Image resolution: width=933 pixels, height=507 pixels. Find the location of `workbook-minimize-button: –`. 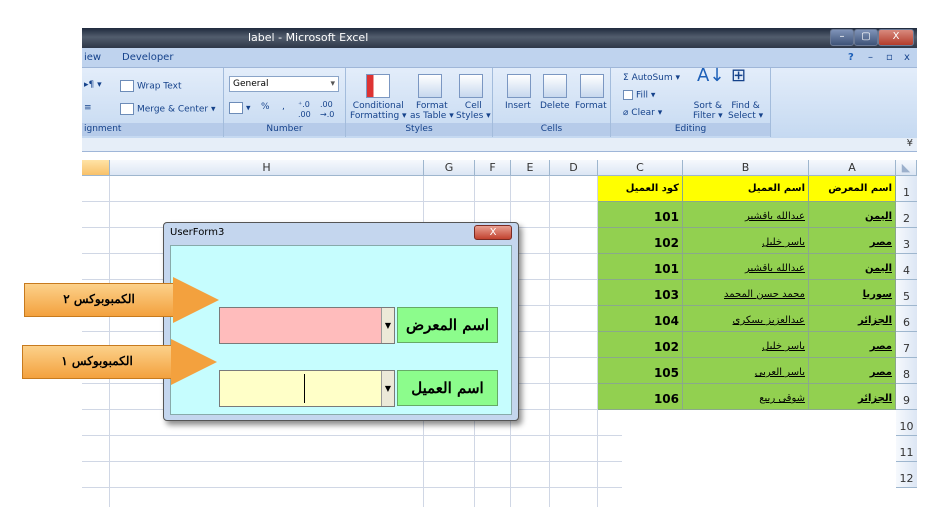

workbook-minimize-button: – is located at coordinates (870, 57).